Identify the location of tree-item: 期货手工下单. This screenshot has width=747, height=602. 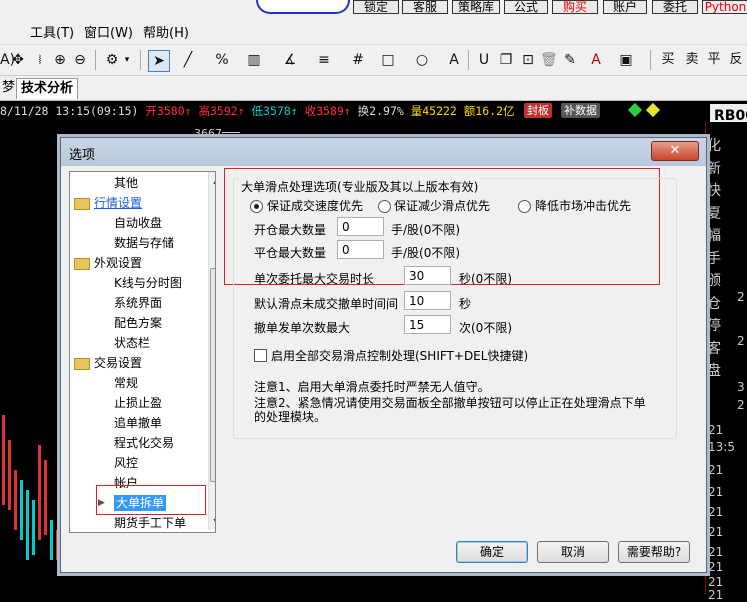
(150, 522).